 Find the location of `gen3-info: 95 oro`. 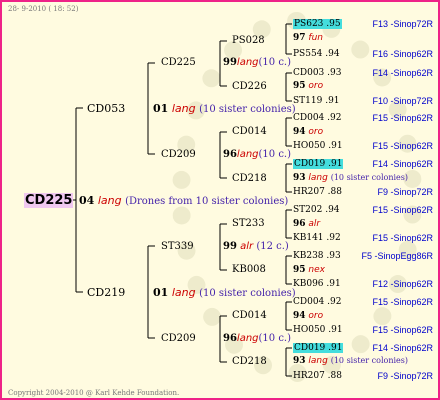

gen3-info: 95 oro is located at coordinates (308, 86).